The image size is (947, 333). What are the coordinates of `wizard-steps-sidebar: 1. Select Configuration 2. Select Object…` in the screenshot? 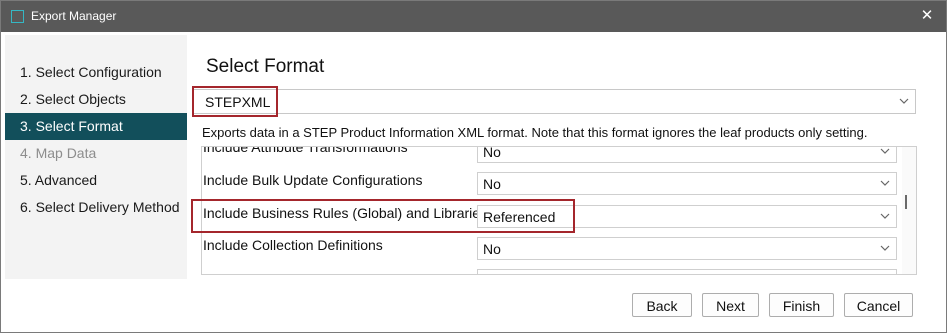 It's located at (96, 157).